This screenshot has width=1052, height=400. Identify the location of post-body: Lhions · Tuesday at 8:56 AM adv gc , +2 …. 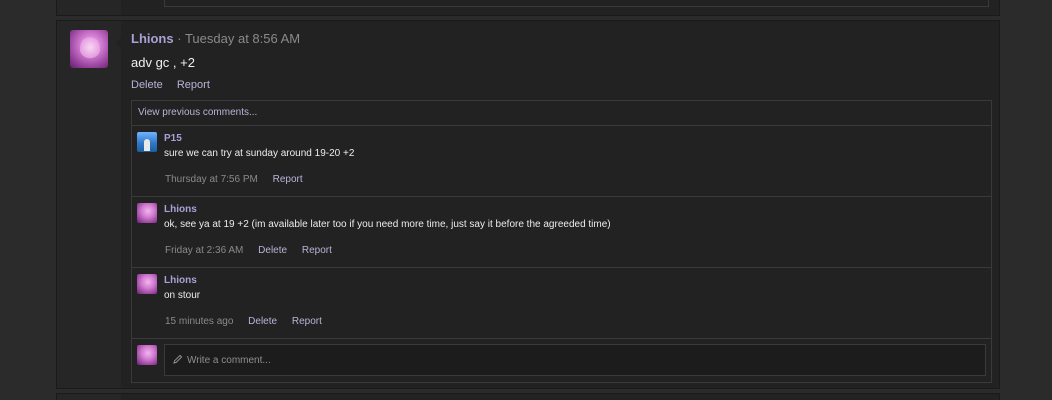
(560, 61).